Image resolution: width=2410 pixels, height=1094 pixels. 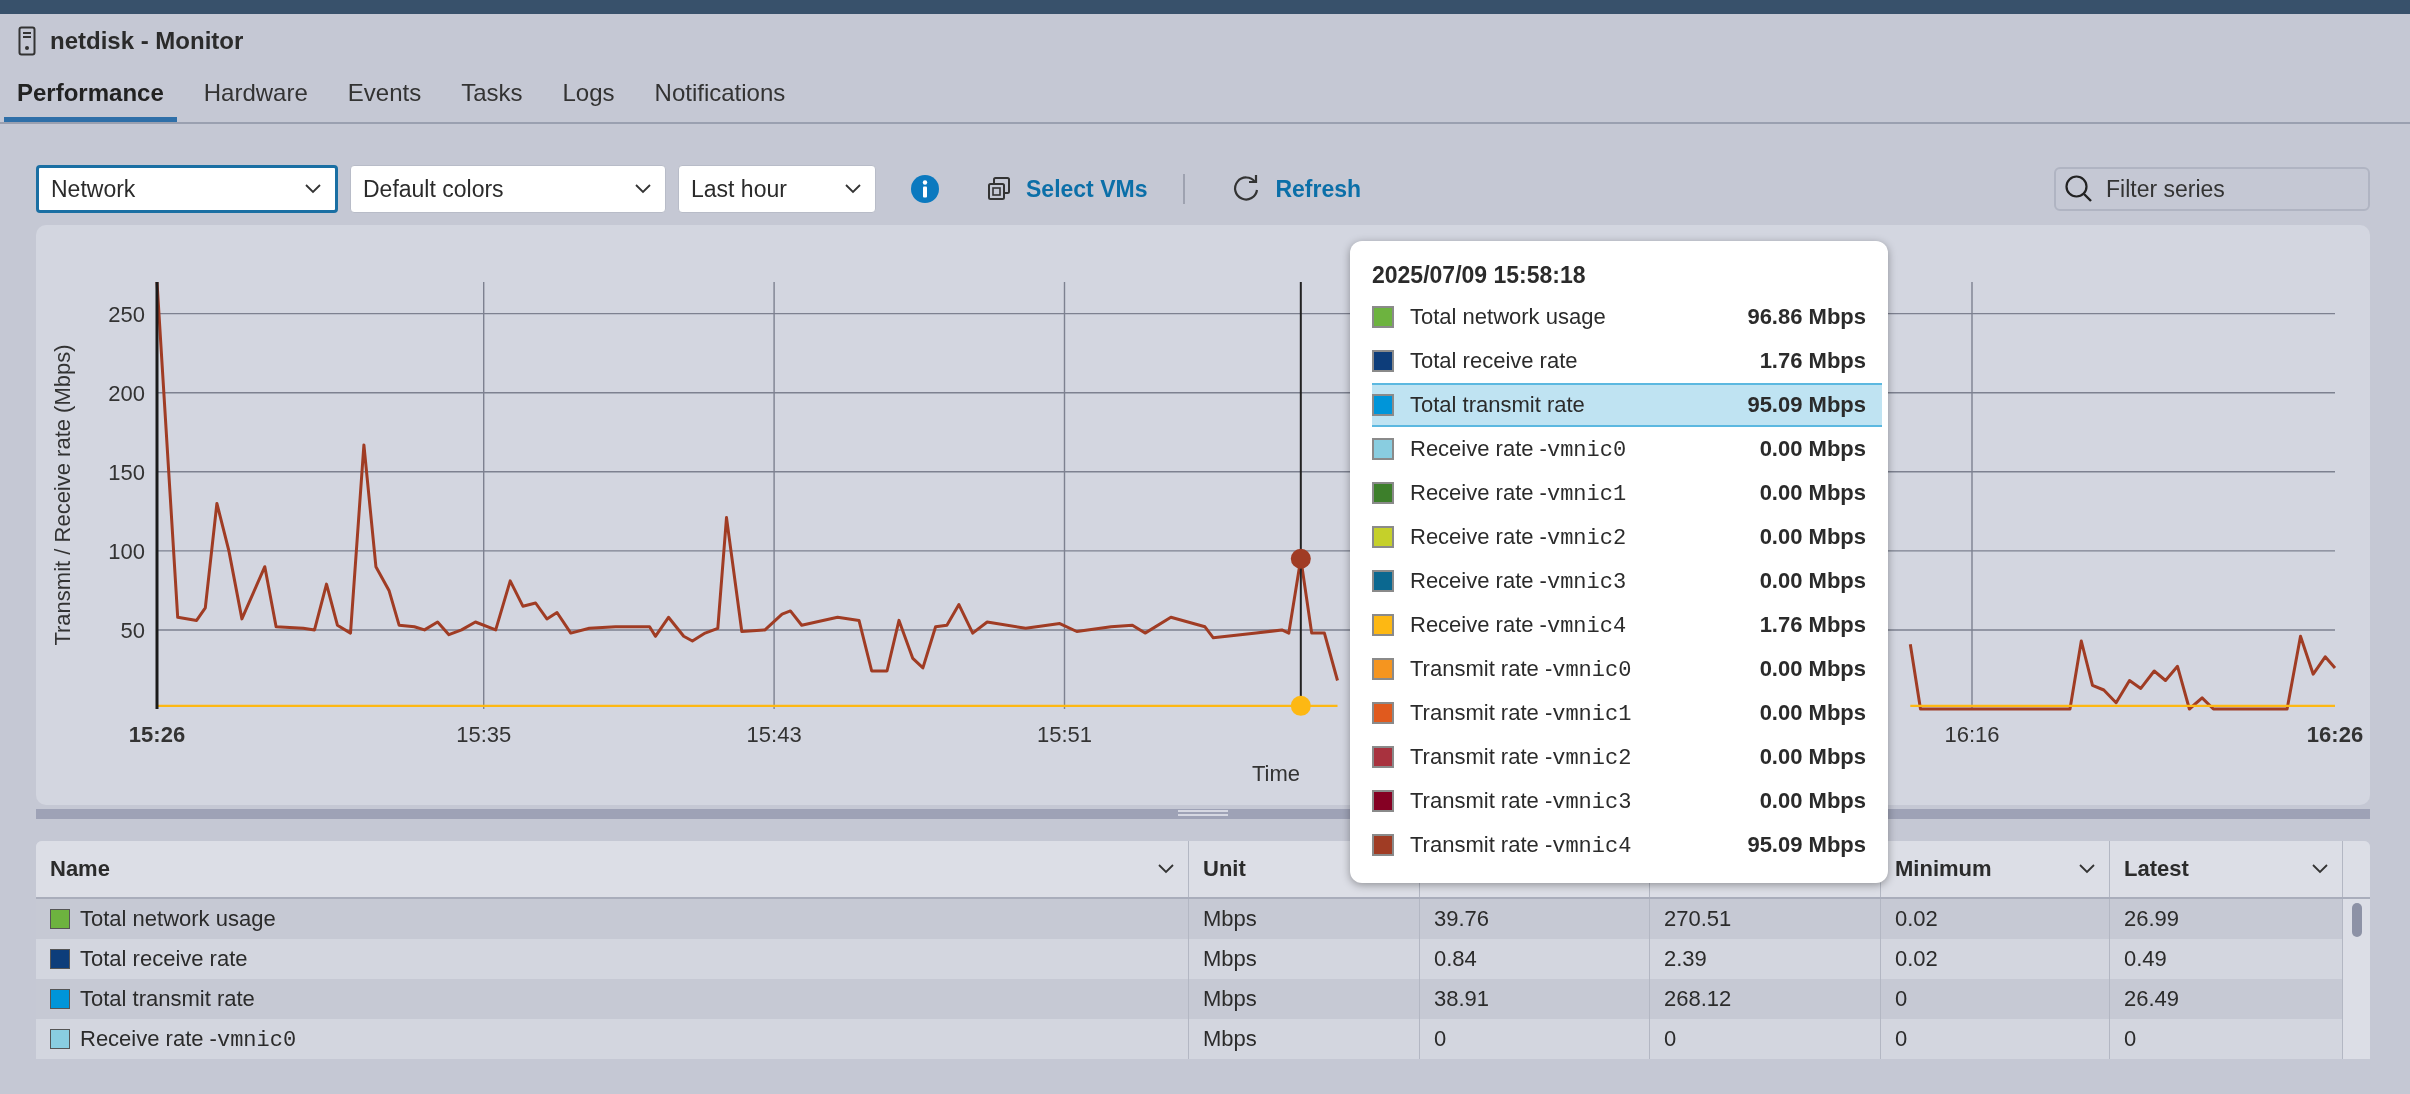 What do you see at coordinates (1203, 814) in the screenshot?
I see `grip-icon` at bounding box center [1203, 814].